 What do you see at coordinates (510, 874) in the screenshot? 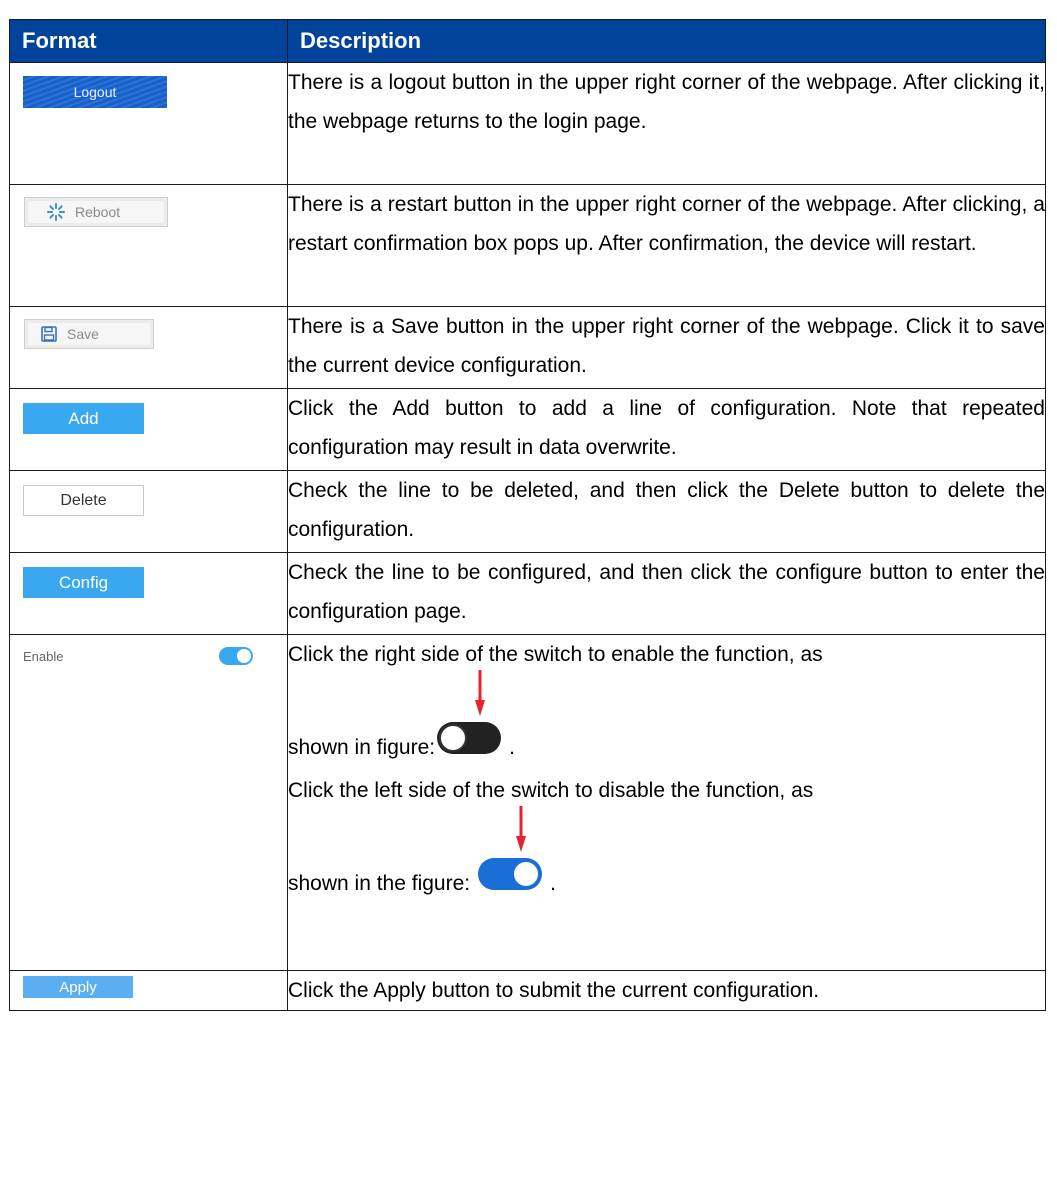
I see `toggle-switch-on-icon` at bounding box center [510, 874].